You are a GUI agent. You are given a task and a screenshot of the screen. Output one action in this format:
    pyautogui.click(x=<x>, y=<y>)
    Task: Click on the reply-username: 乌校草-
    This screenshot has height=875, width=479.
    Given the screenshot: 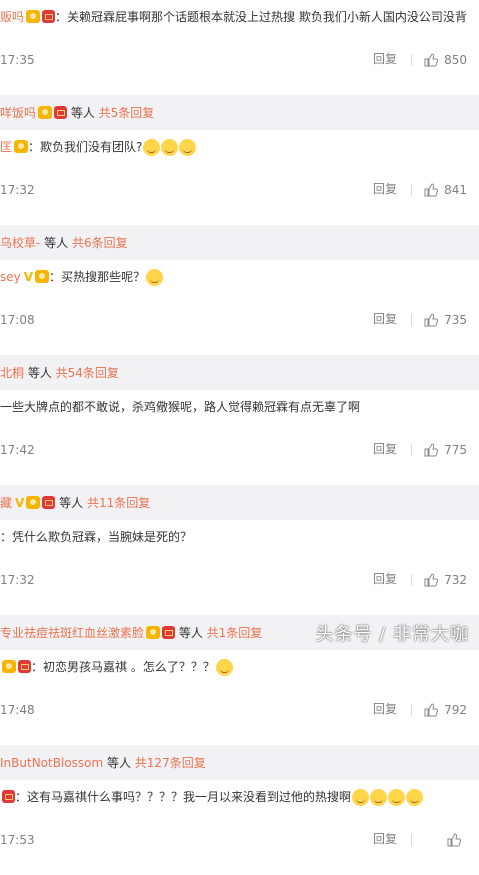 What is the action you would take?
    pyautogui.click(x=20, y=243)
    